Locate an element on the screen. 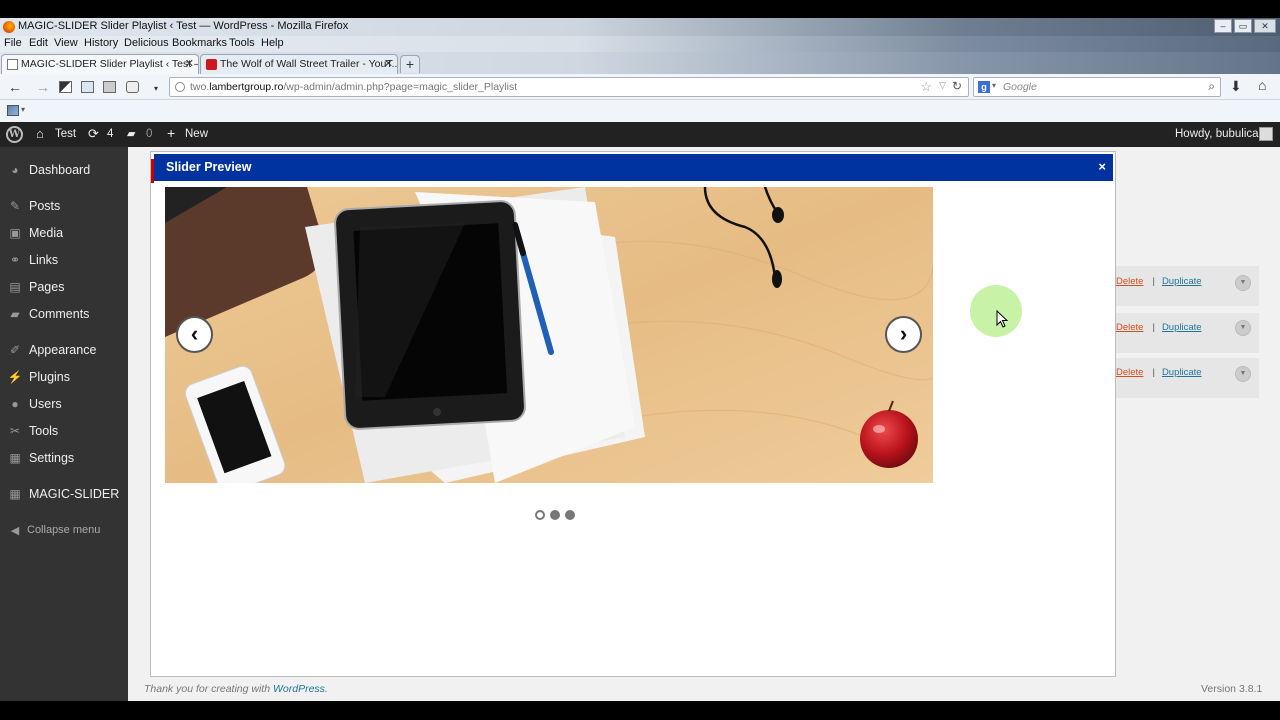 Image resolution: width=1280 pixels, height=720 pixels. sidebar-item-label: Links is located at coordinates (44, 260).